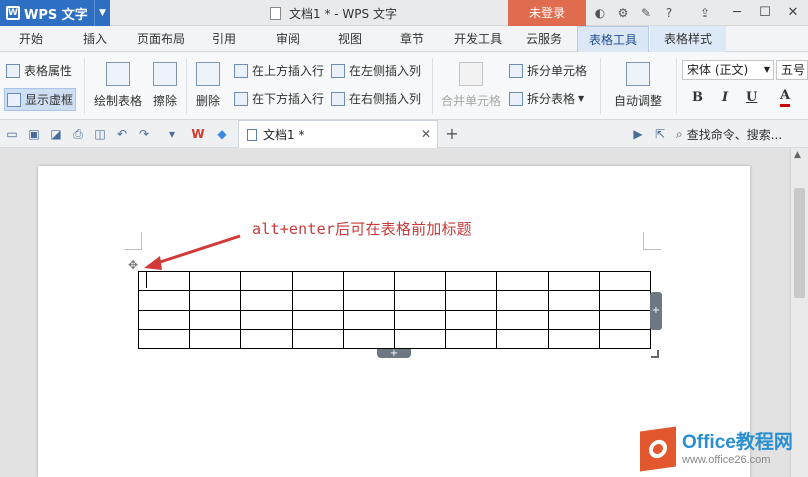 This screenshot has width=808, height=477. I want to click on insert-col-left-button: 在左侧插入列, so click(376, 70).